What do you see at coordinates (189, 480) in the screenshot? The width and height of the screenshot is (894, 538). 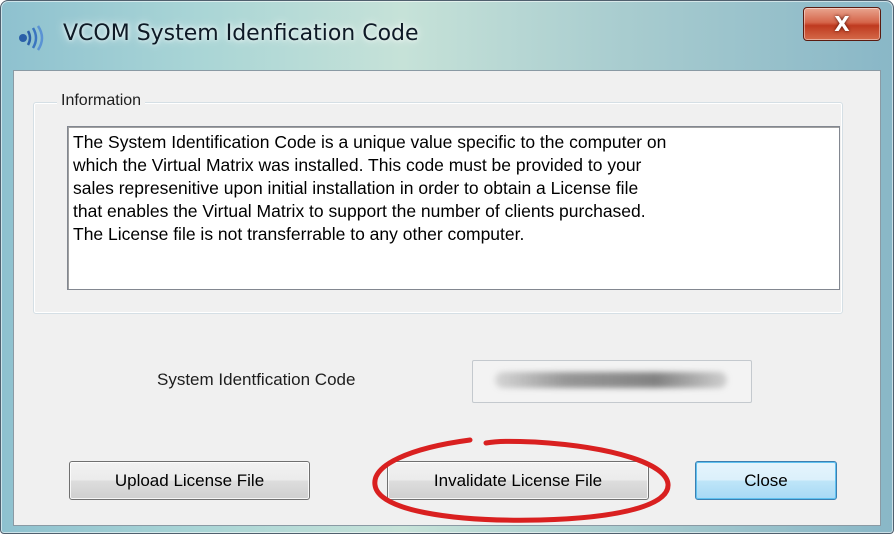 I see `upload-license-button: Upload License File` at bounding box center [189, 480].